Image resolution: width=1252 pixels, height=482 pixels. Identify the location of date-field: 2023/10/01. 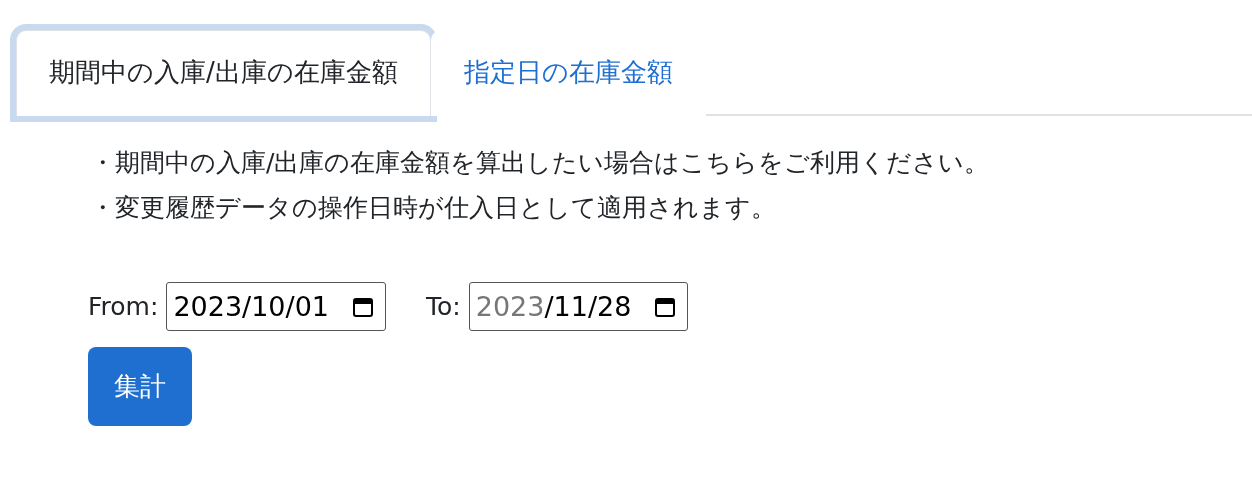
(276, 306).